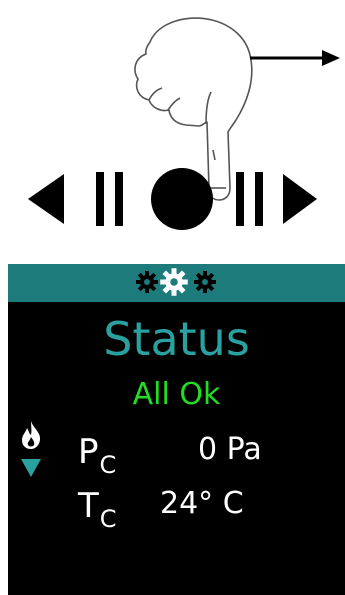  What do you see at coordinates (176, 394) in the screenshot?
I see `status-message: All Ok` at bounding box center [176, 394].